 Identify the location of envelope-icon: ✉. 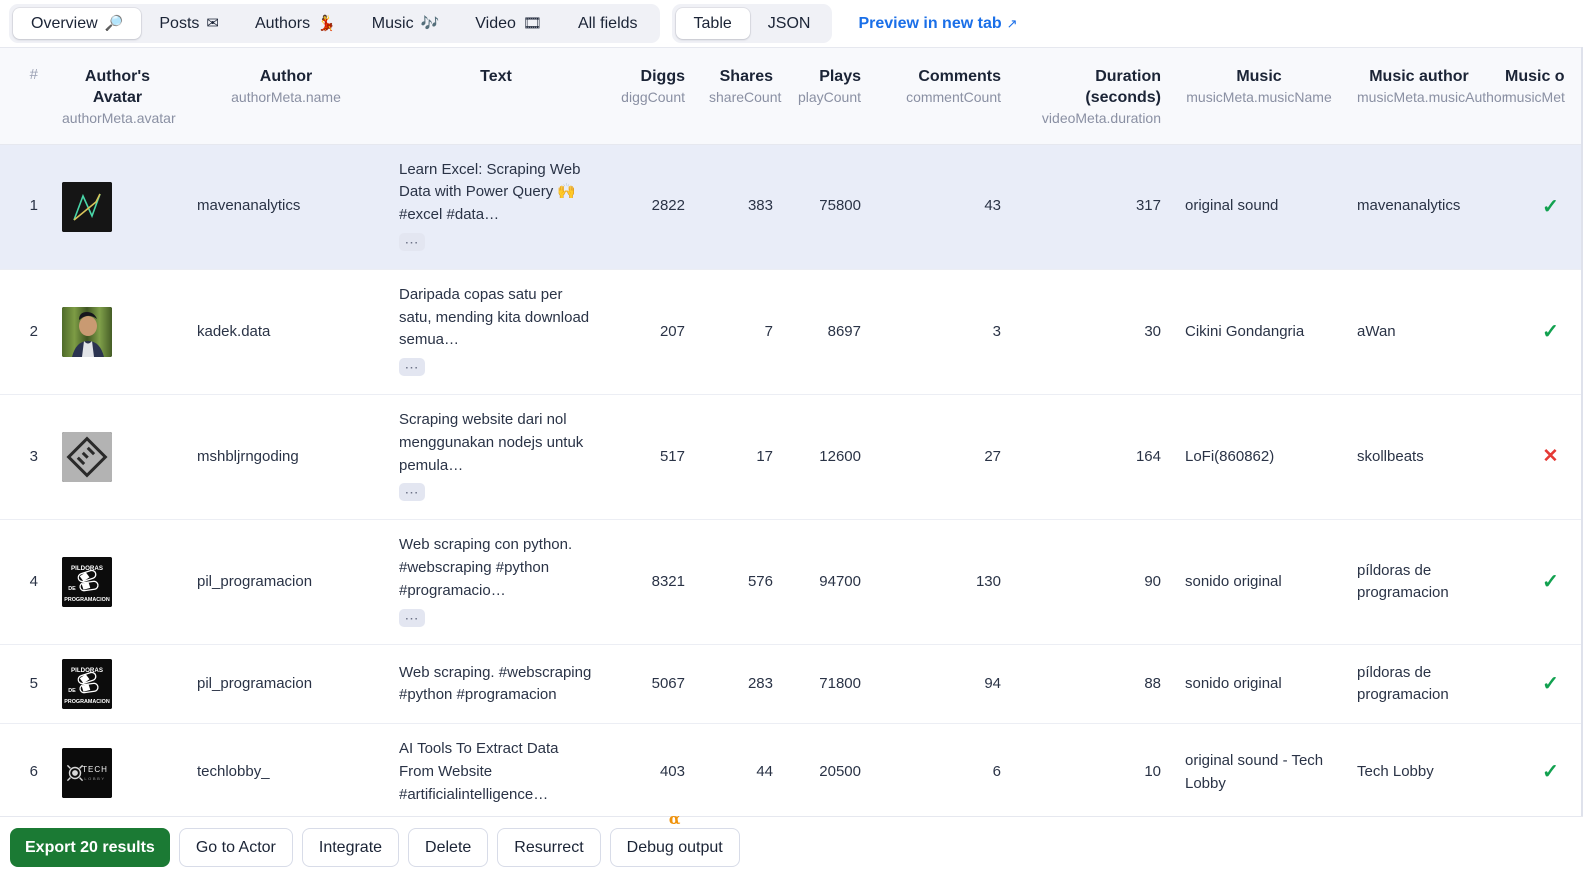
(212, 23).